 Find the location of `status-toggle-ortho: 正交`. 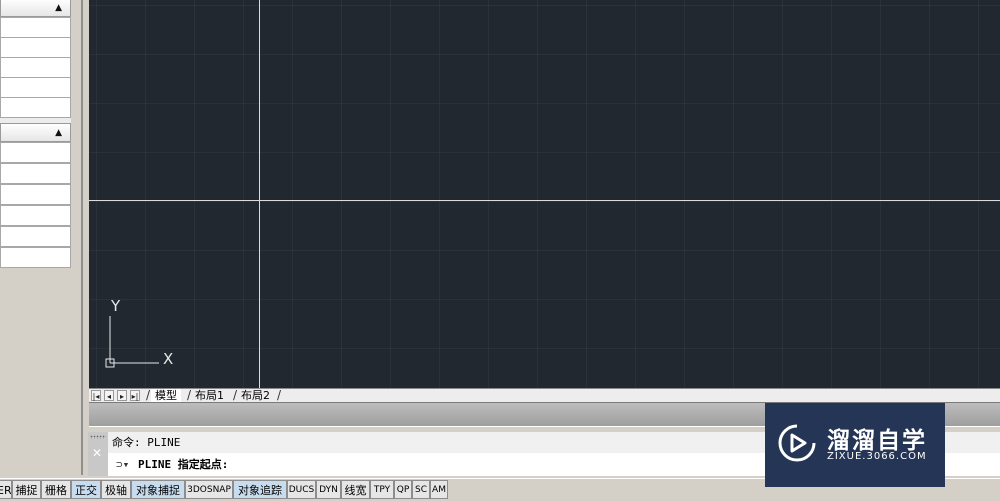

status-toggle-ortho: 正交 is located at coordinates (86, 489).